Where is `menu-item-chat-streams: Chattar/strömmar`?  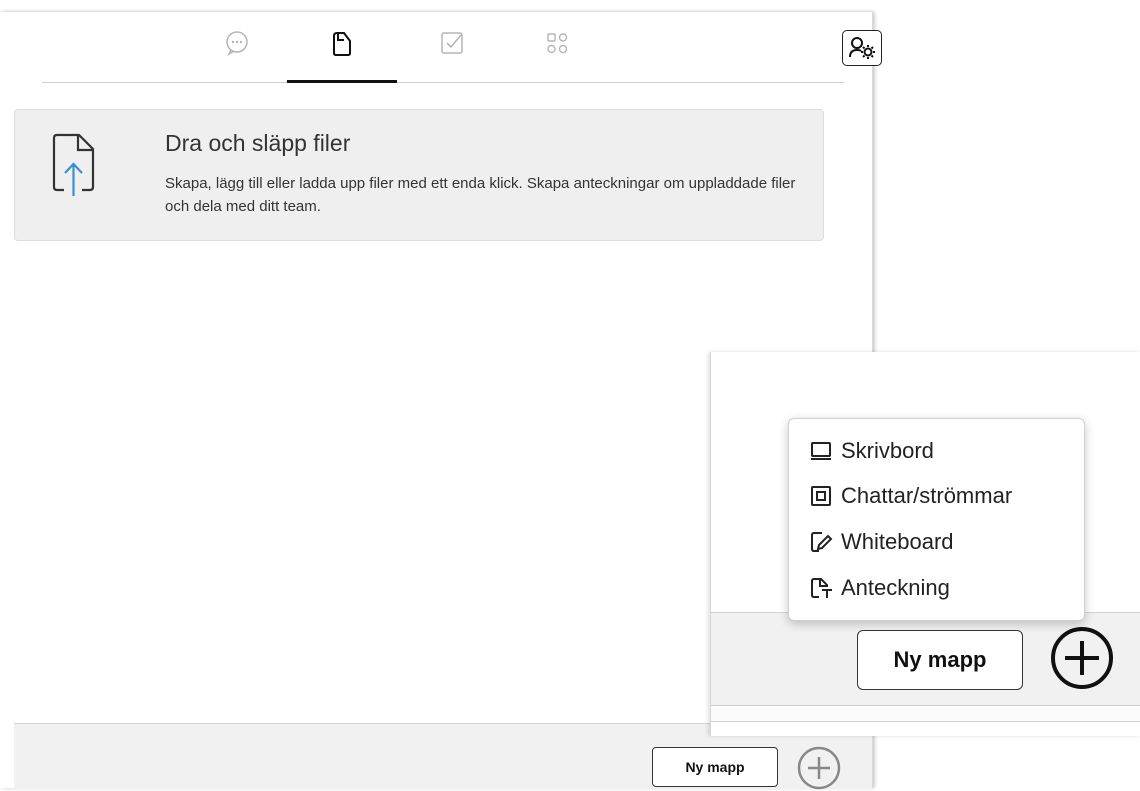 menu-item-chat-streams: Chattar/strömmar is located at coordinates (910, 496).